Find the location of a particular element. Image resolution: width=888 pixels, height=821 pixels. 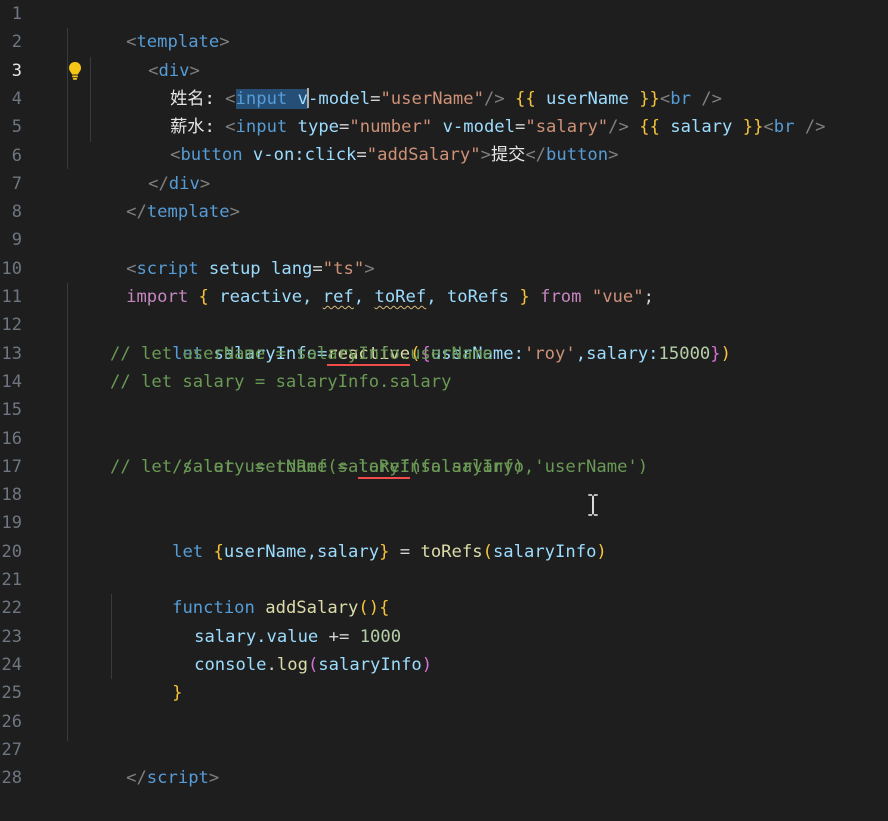

line-number: 16 is located at coordinates (11, 438).